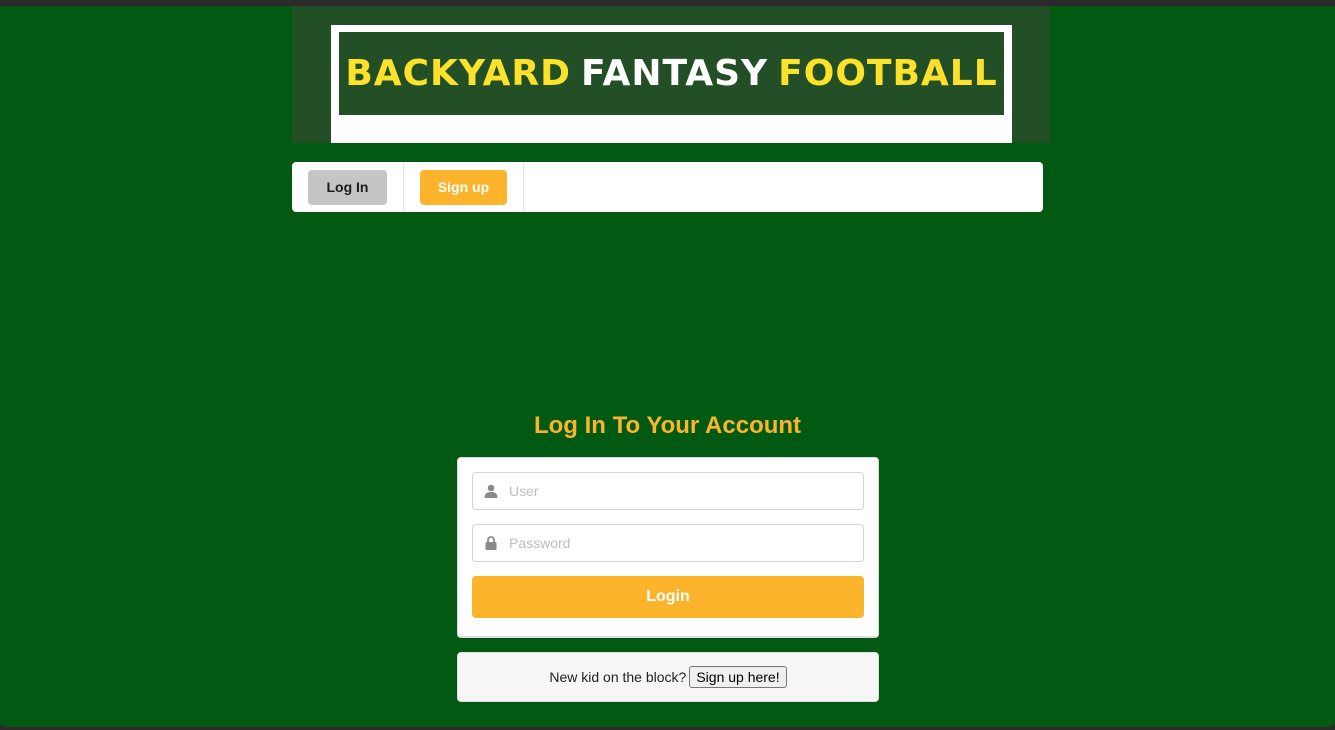  I want to click on nav-login-button: Log In, so click(347, 187).